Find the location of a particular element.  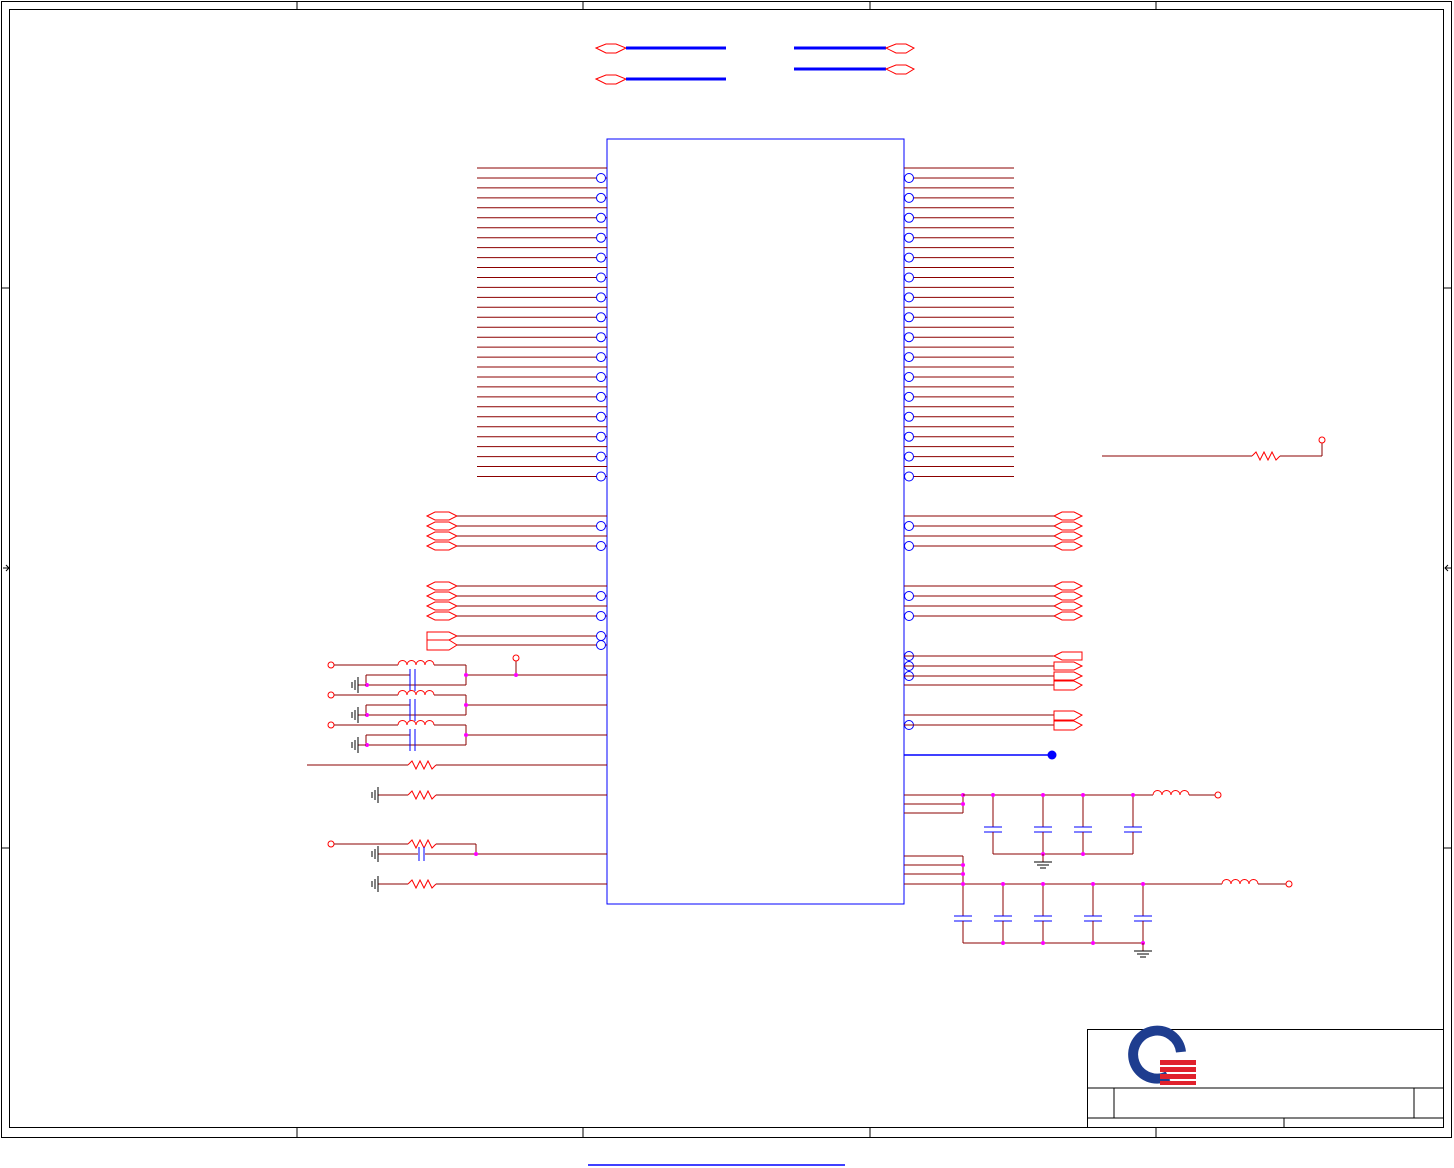

resistor-r1 is located at coordinates (422, 765).